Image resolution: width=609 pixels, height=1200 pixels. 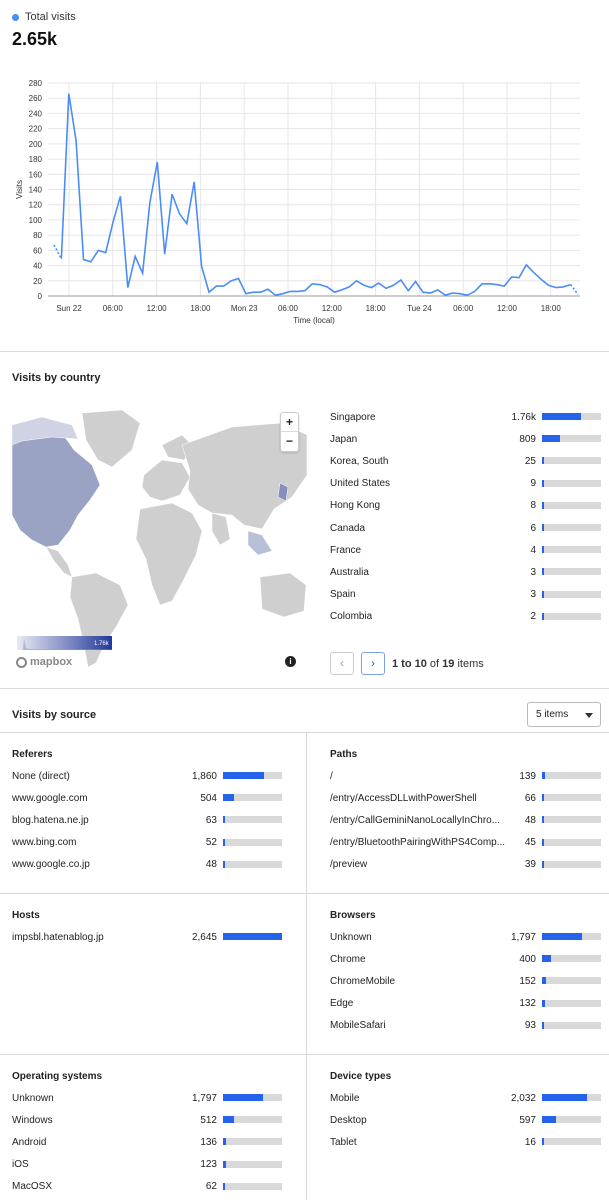 What do you see at coordinates (37, 250) in the screenshot?
I see `y-tick-label: 60` at bounding box center [37, 250].